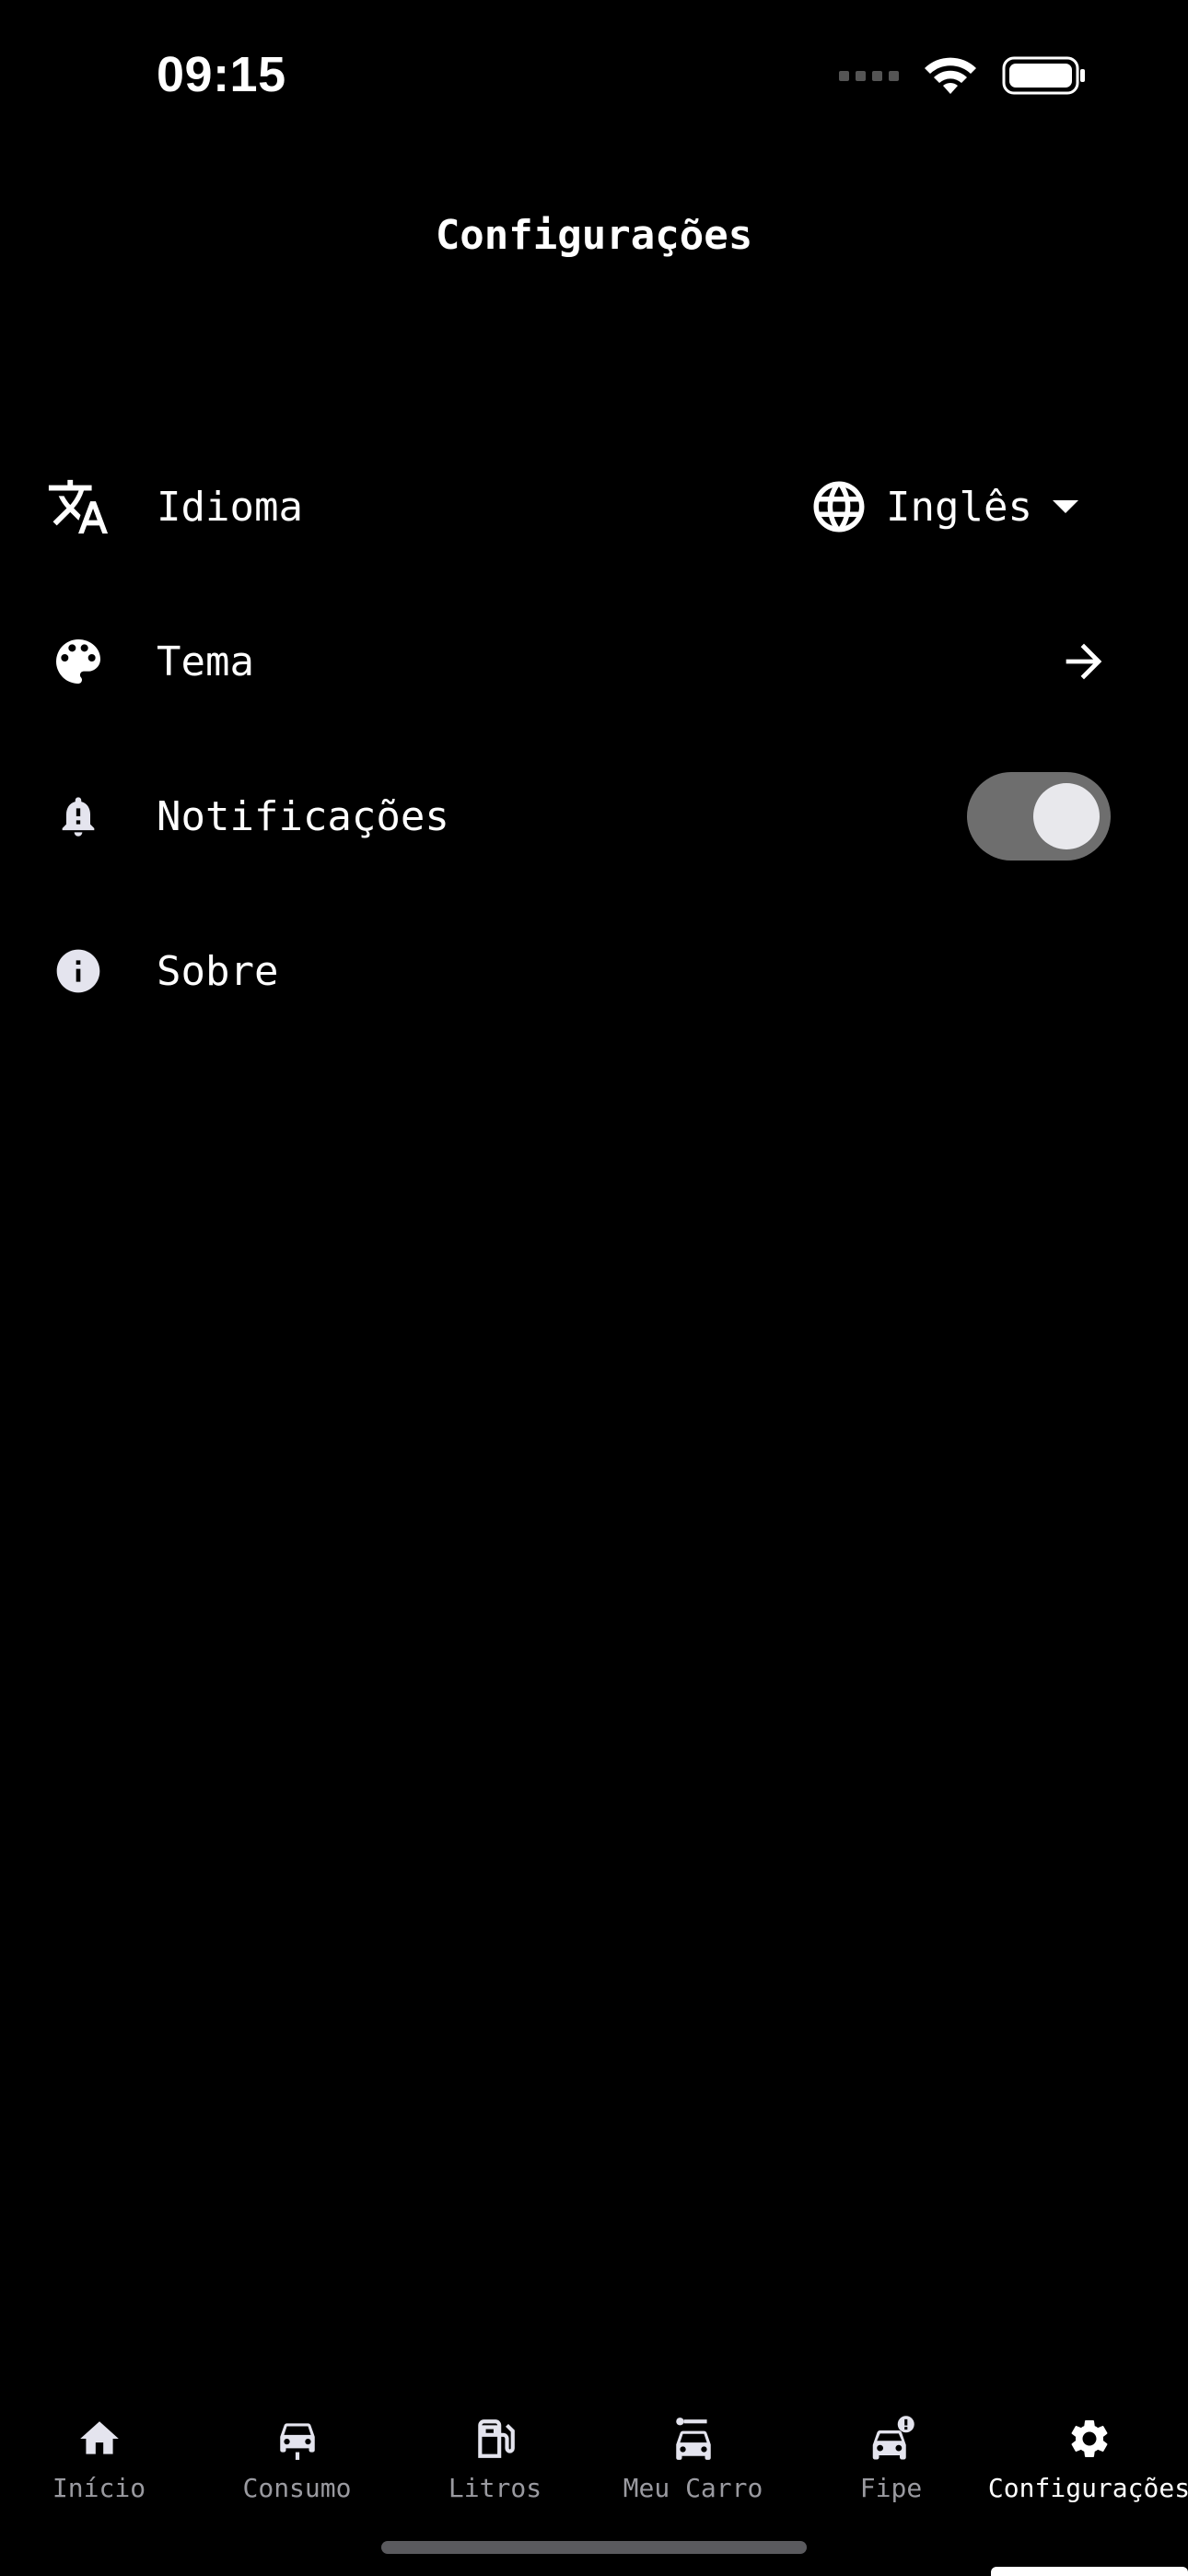 Image resolution: width=1188 pixels, height=2576 pixels. What do you see at coordinates (594, 816) in the screenshot?
I see `settings-row-notifications: Notificações` at bounding box center [594, 816].